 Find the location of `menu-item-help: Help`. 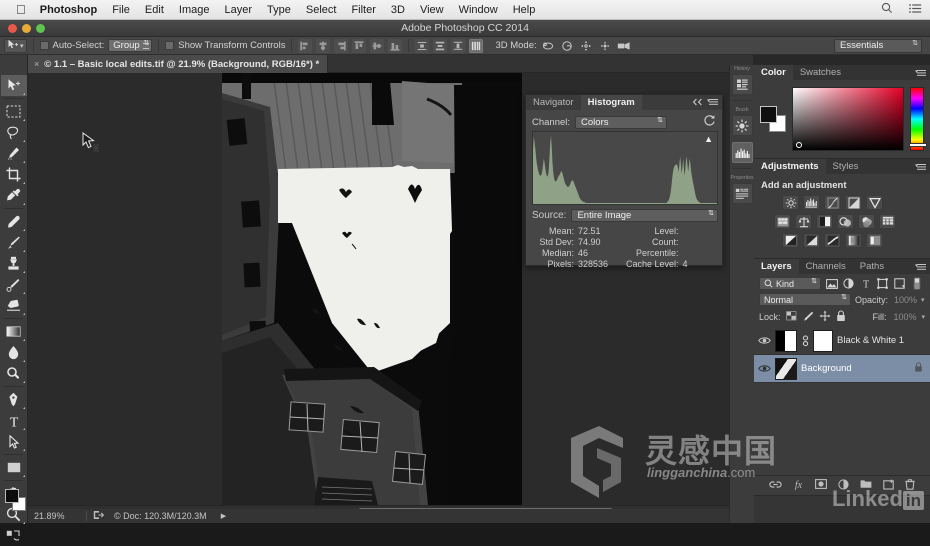

menu-item-help: Help is located at coordinates (524, 10).